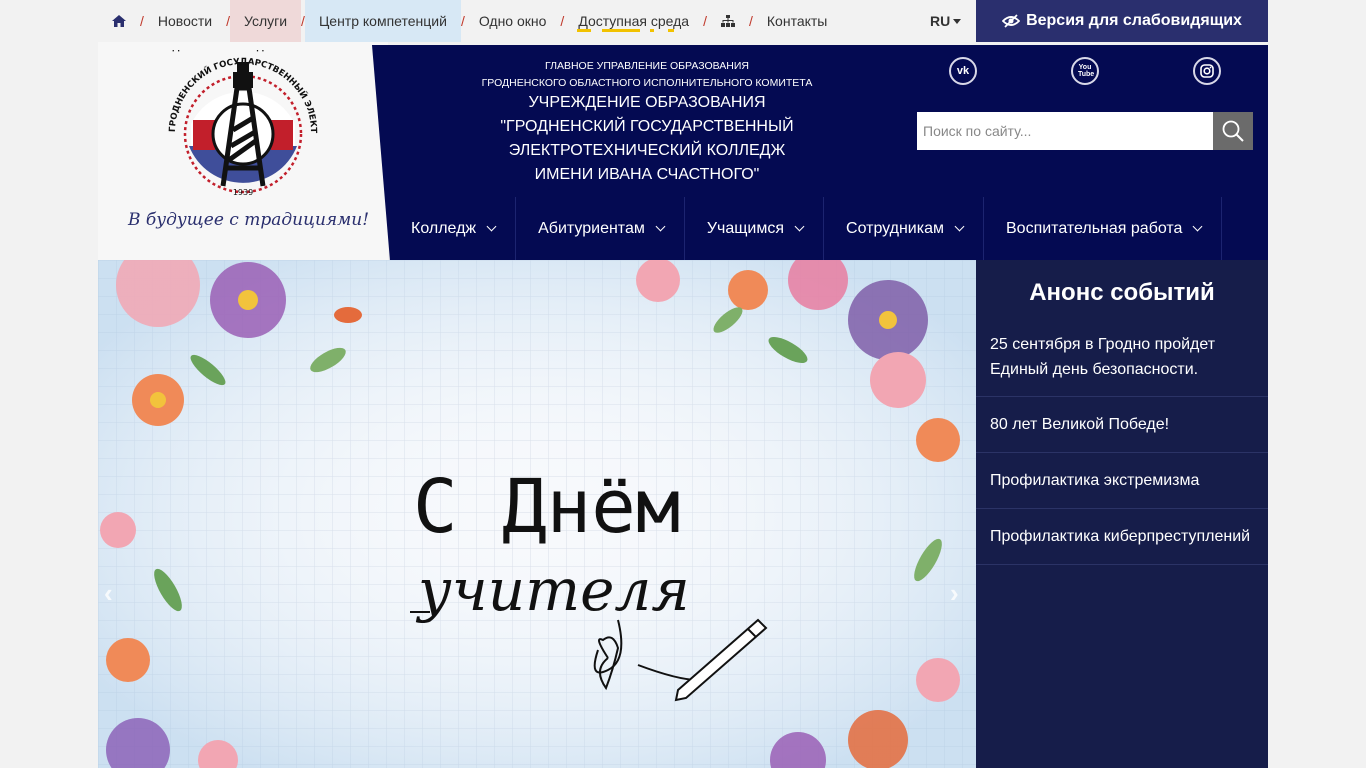  What do you see at coordinates (797, 21) in the screenshot?
I see `top-menu-contacts: Контакты` at bounding box center [797, 21].